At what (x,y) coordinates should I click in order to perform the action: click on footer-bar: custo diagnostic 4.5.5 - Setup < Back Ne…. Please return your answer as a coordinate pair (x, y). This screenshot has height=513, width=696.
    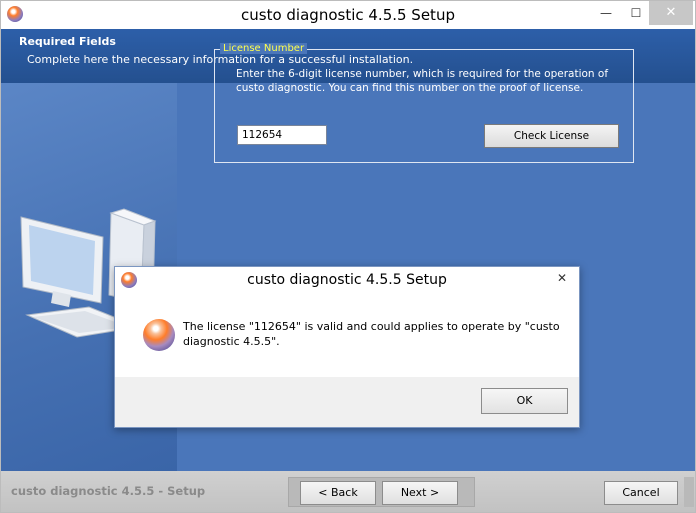
    Looking at the image, I should click on (348, 491).